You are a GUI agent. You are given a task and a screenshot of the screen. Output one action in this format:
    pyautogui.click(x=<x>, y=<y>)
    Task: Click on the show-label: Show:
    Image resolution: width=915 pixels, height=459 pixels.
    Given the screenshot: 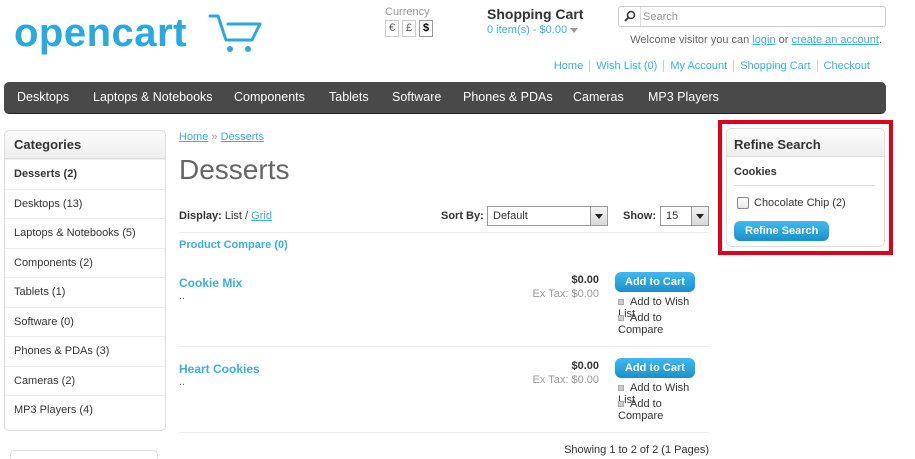 What is the action you would take?
    pyautogui.click(x=639, y=216)
    